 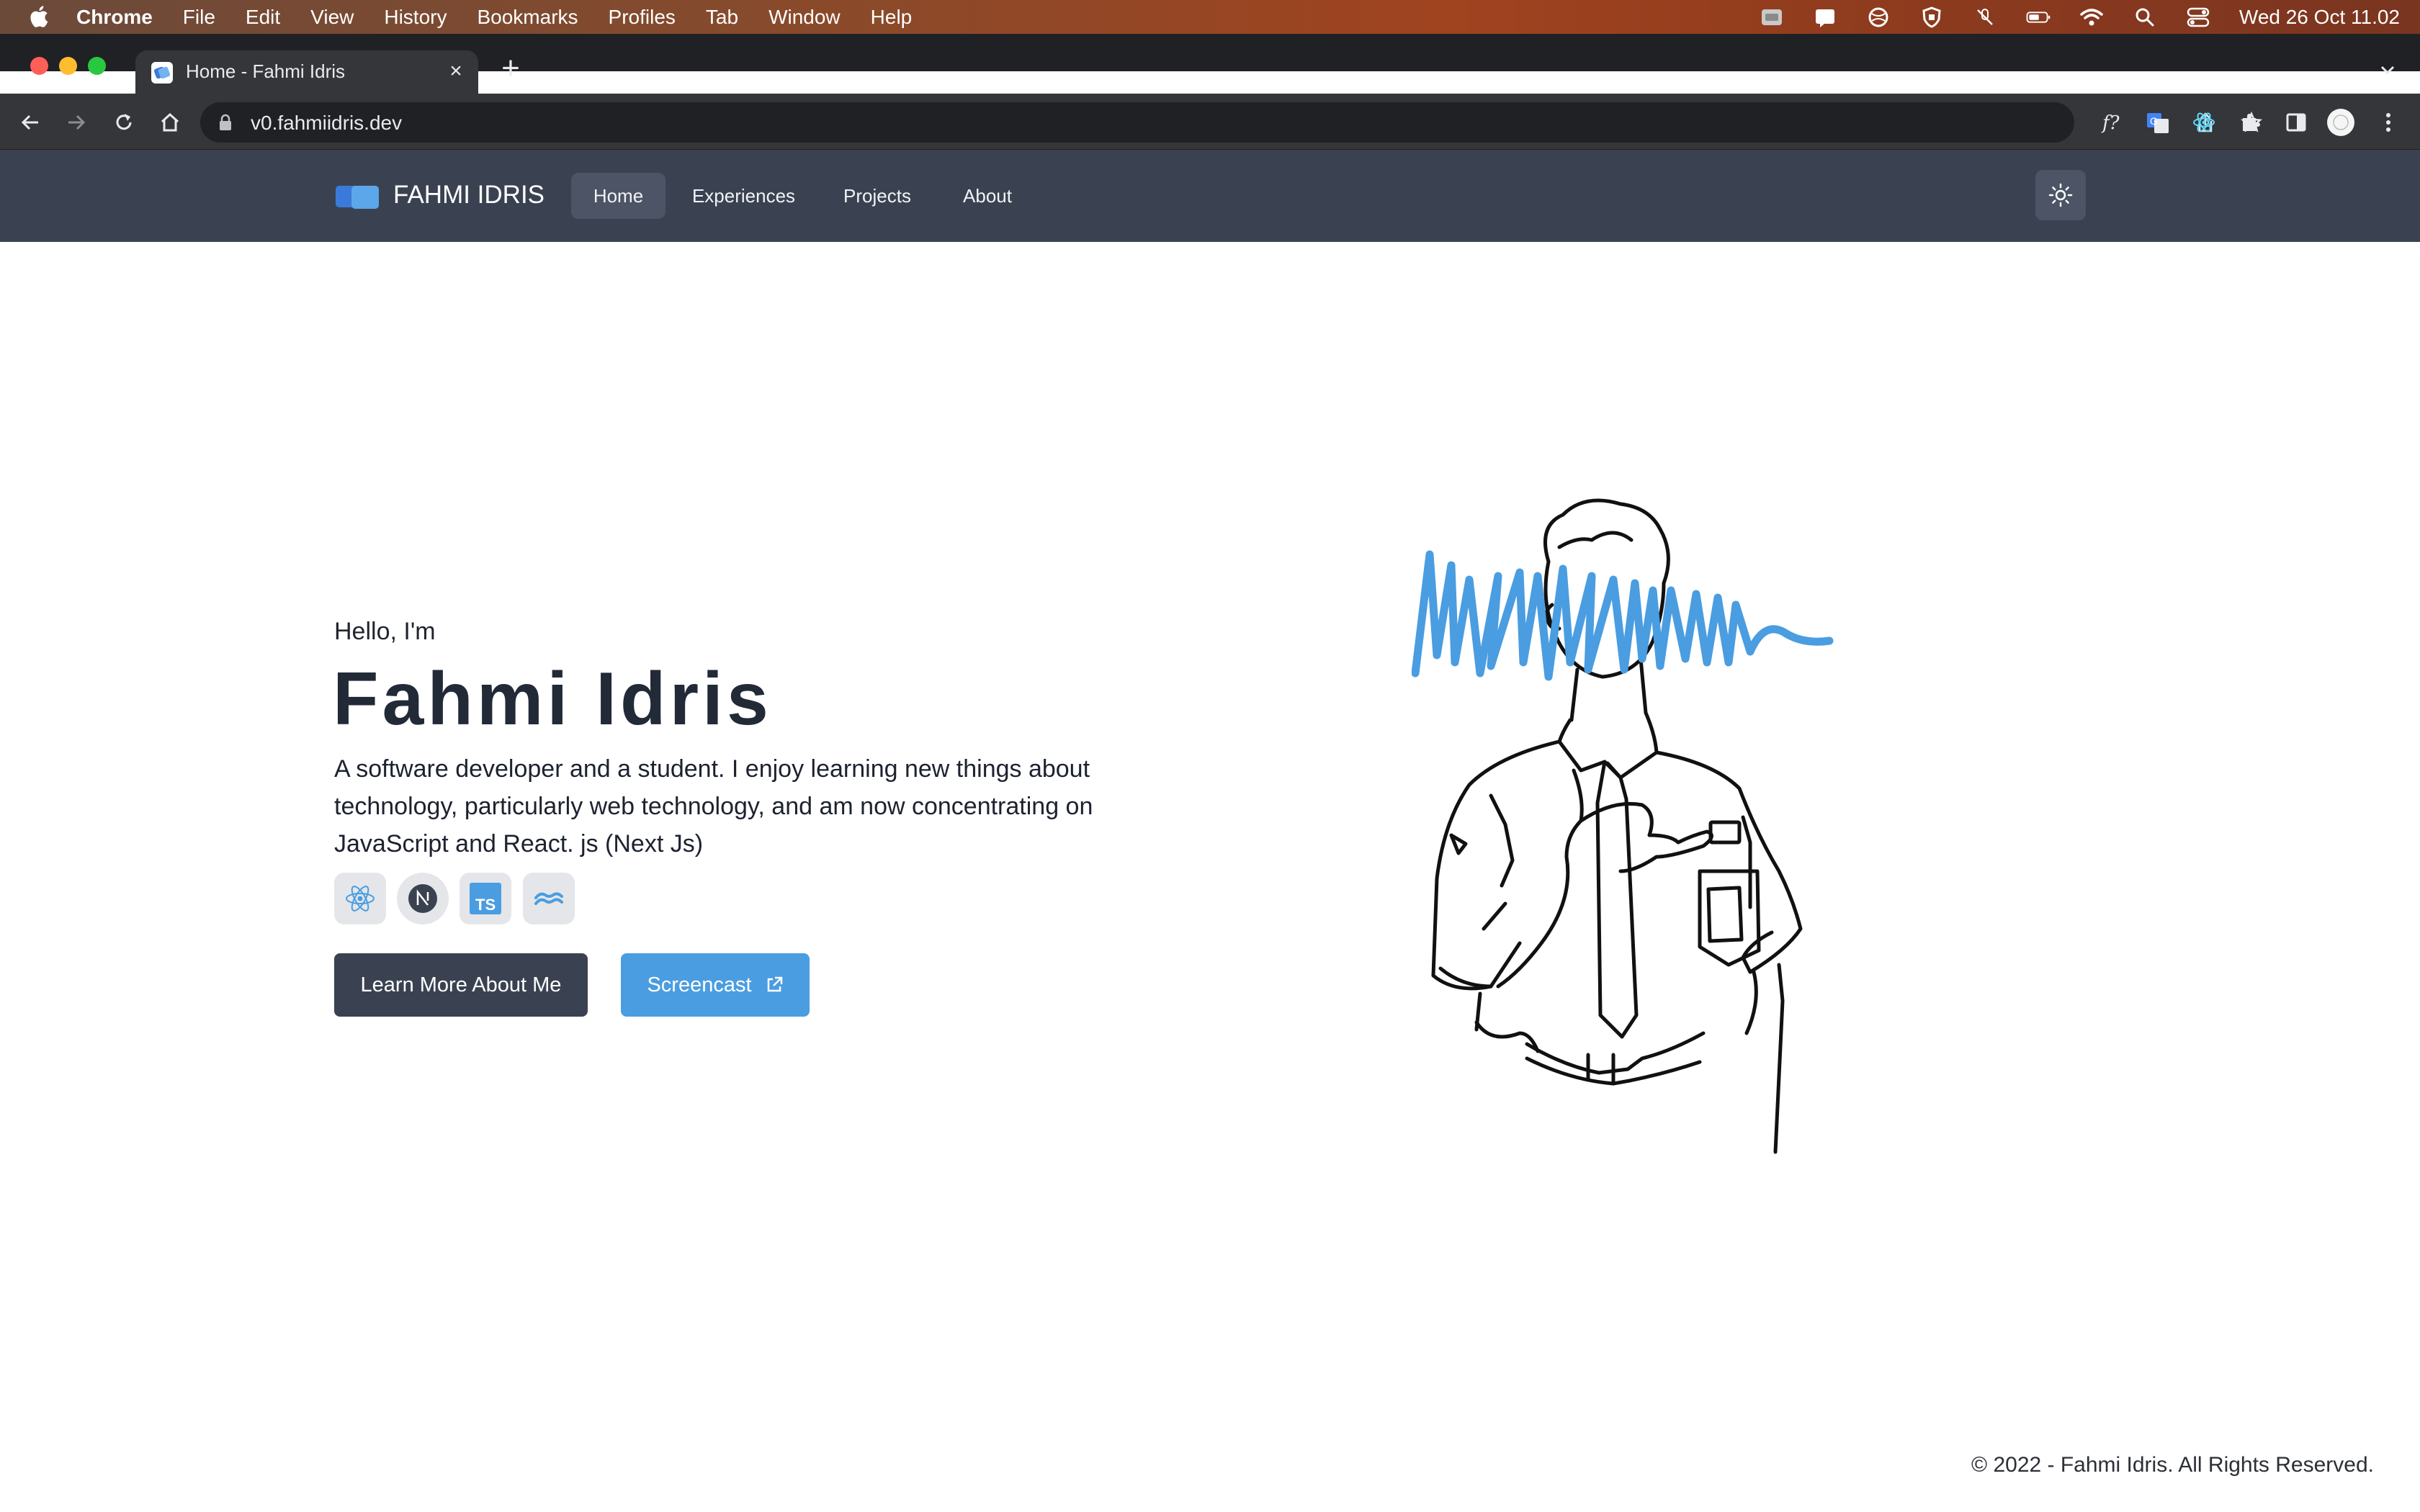 I want to click on menu-tab: Tab, so click(x=722, y=17).